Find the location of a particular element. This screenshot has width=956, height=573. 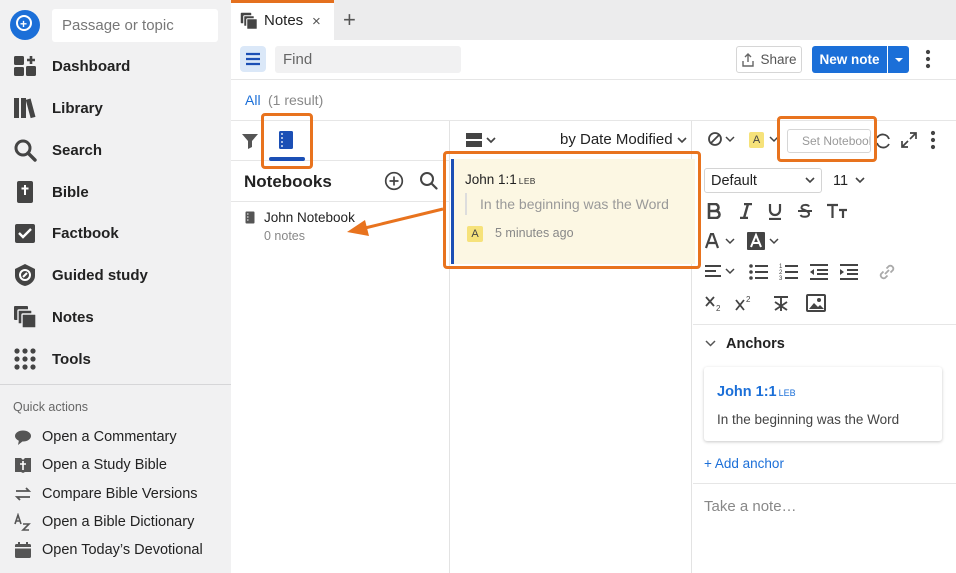

tab-notes: Notes × is located at coordinates (282, 20).